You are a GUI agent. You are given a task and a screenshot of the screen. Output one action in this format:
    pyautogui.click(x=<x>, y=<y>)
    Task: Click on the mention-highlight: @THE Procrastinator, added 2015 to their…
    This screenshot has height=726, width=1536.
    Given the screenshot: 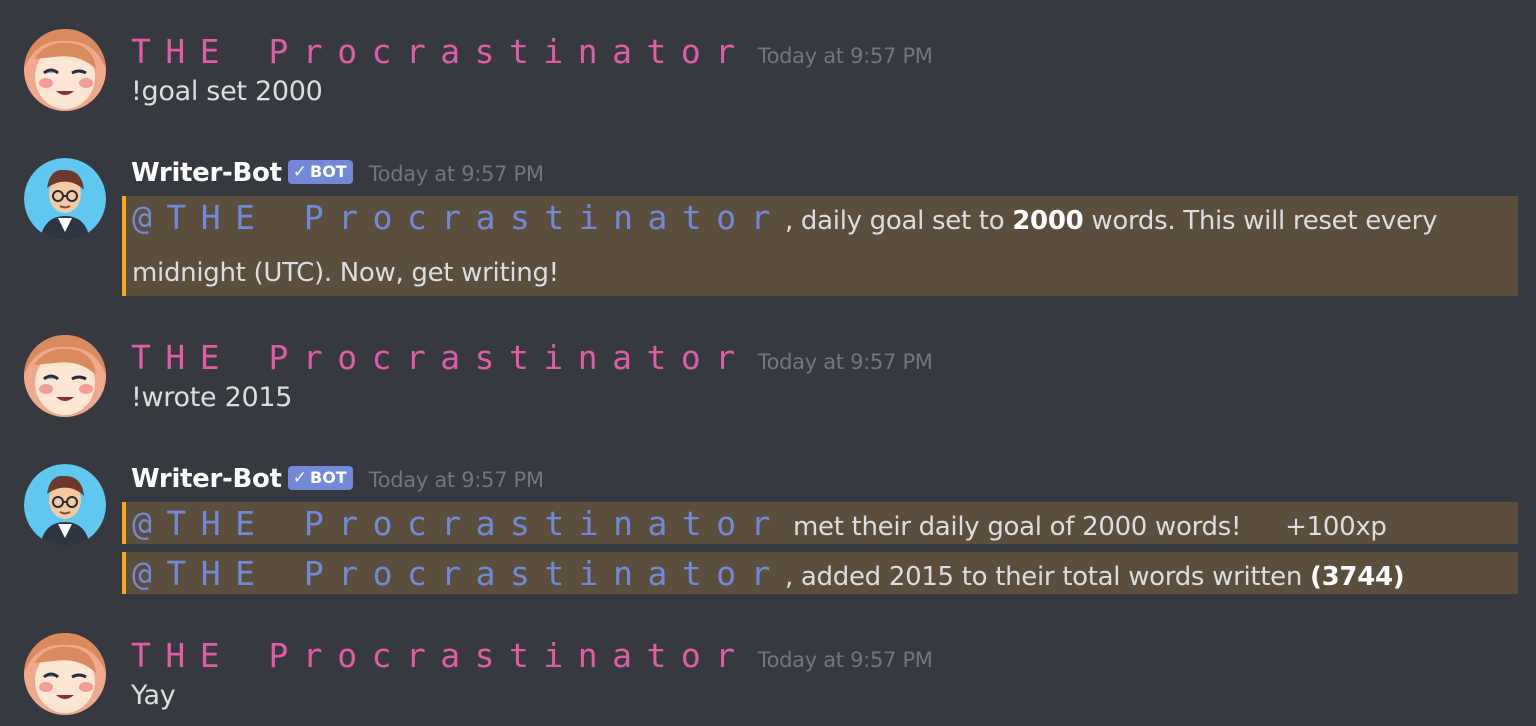 What is the action you would take?
    pyautogui.click(x=820, y=573)
    